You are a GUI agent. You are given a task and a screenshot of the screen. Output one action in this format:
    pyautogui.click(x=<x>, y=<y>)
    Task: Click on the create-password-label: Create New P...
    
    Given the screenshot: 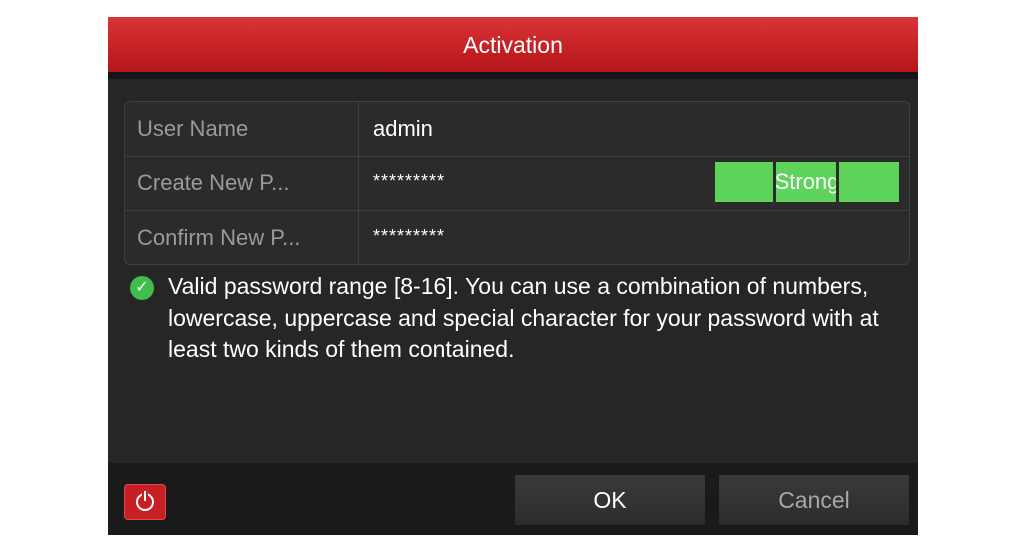 What is the action you would take?
    pyautogui.click(x=242, y=183)
    